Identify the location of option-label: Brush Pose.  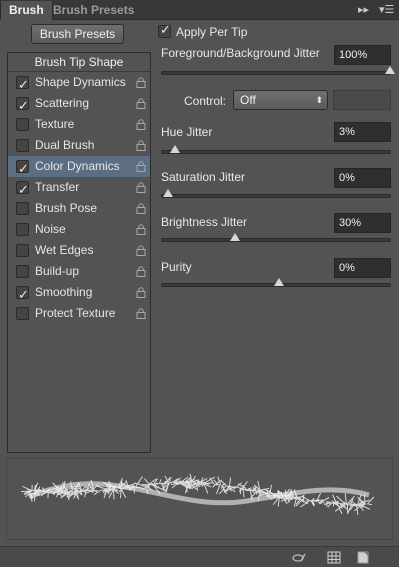
(66, 208).